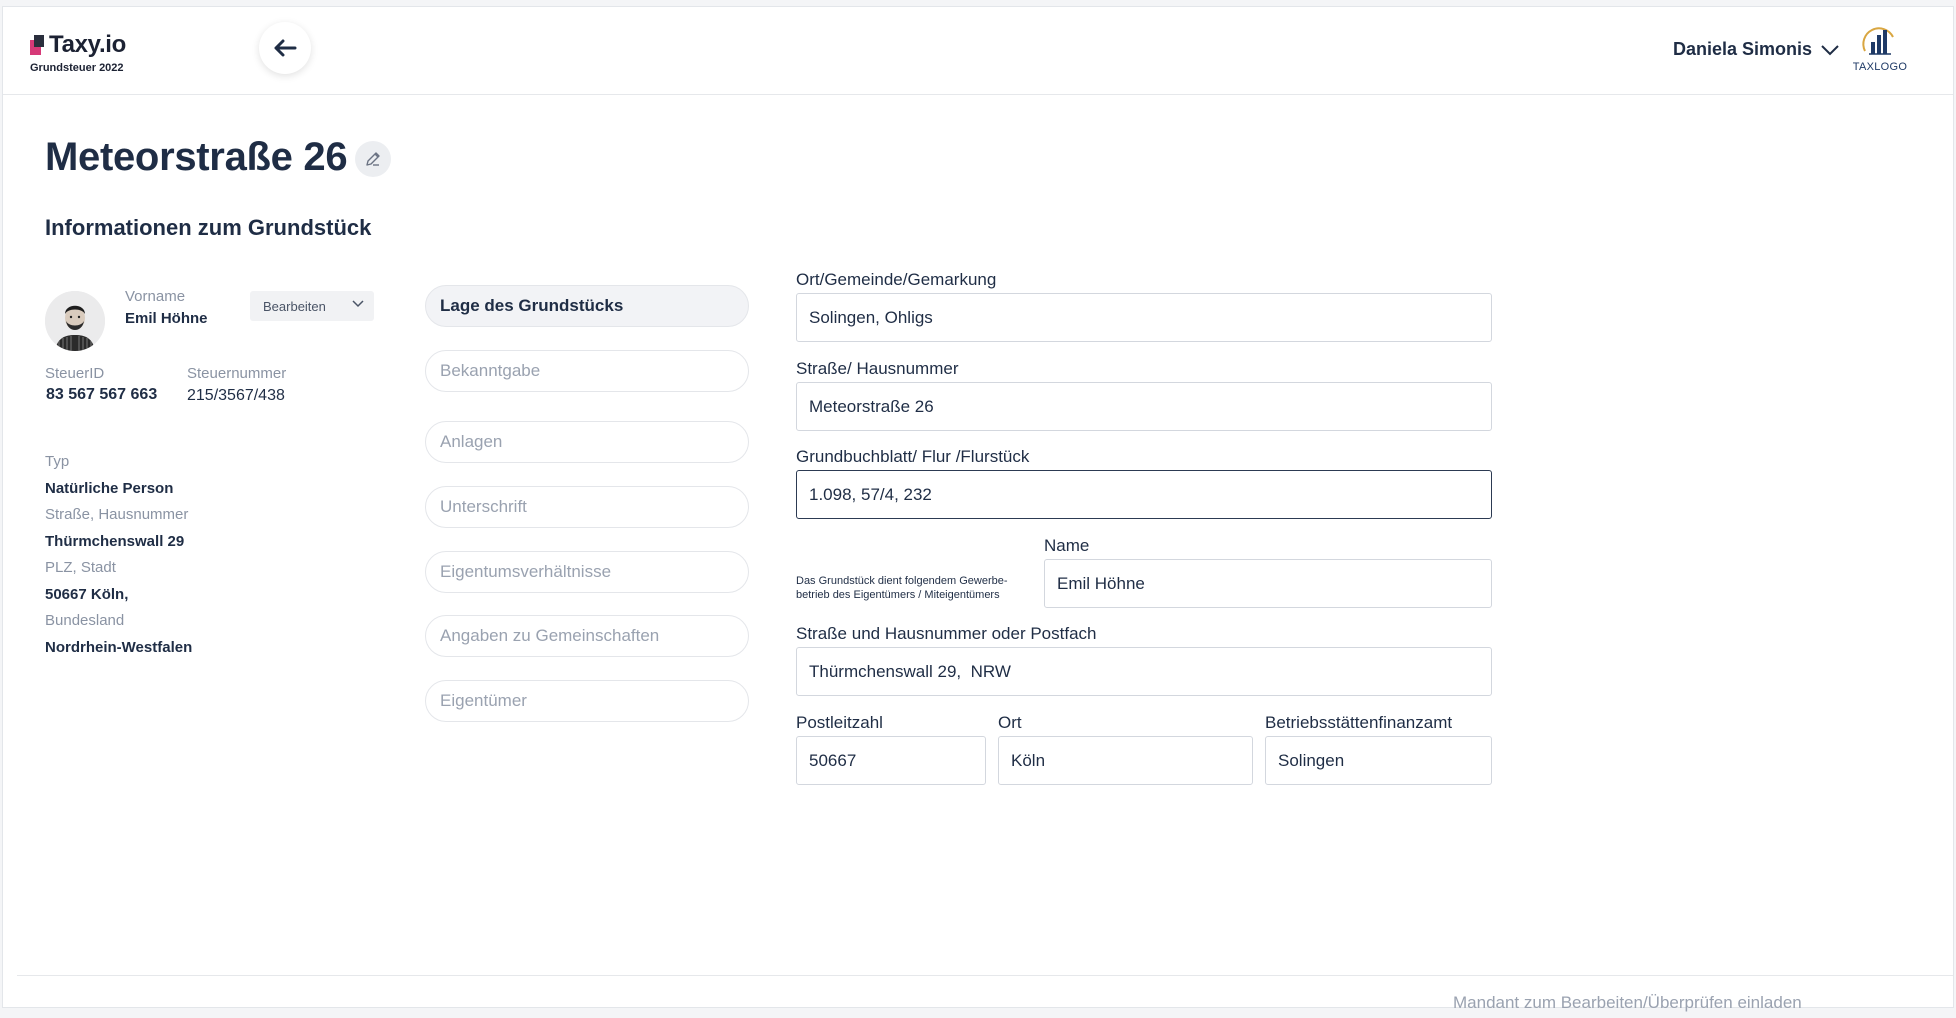 This screenshot has height=1018, width=1956. I want to click on strasse-hausnummer-label: Straße/ Hausnummer, so click(877, 368).